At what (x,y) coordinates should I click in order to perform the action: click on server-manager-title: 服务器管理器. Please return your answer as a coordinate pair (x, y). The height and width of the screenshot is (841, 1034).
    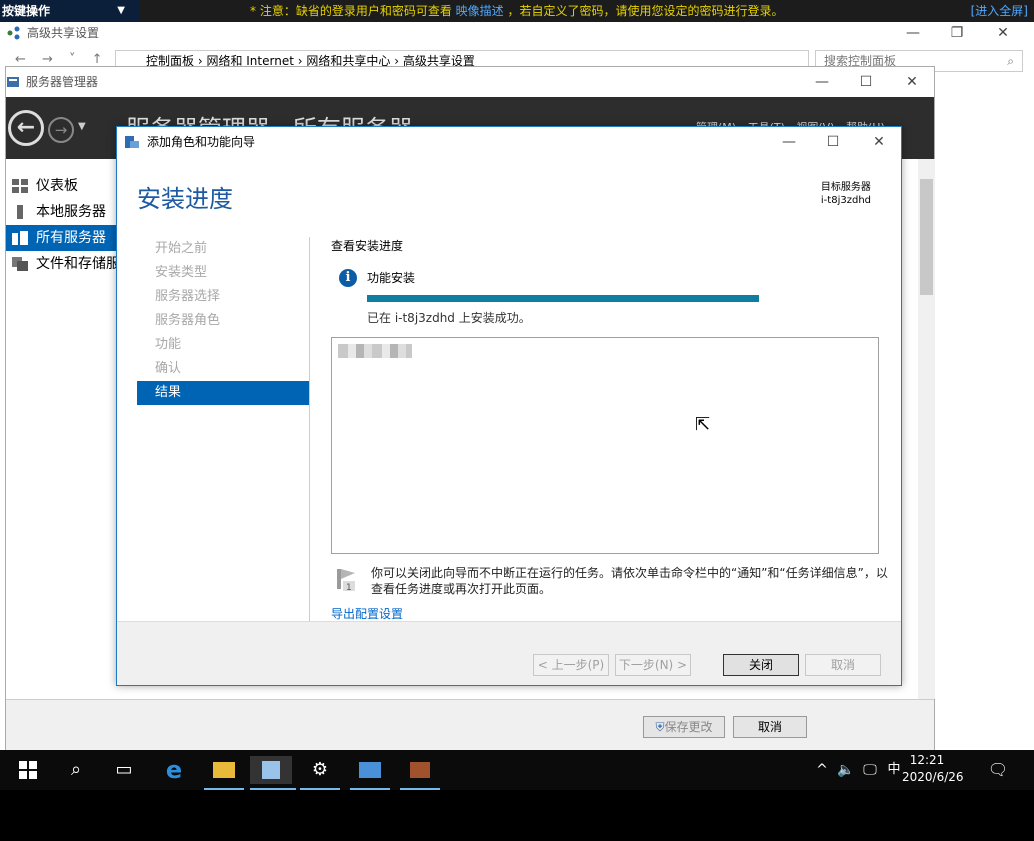
    Looking at the image, I should click on (62, 82).